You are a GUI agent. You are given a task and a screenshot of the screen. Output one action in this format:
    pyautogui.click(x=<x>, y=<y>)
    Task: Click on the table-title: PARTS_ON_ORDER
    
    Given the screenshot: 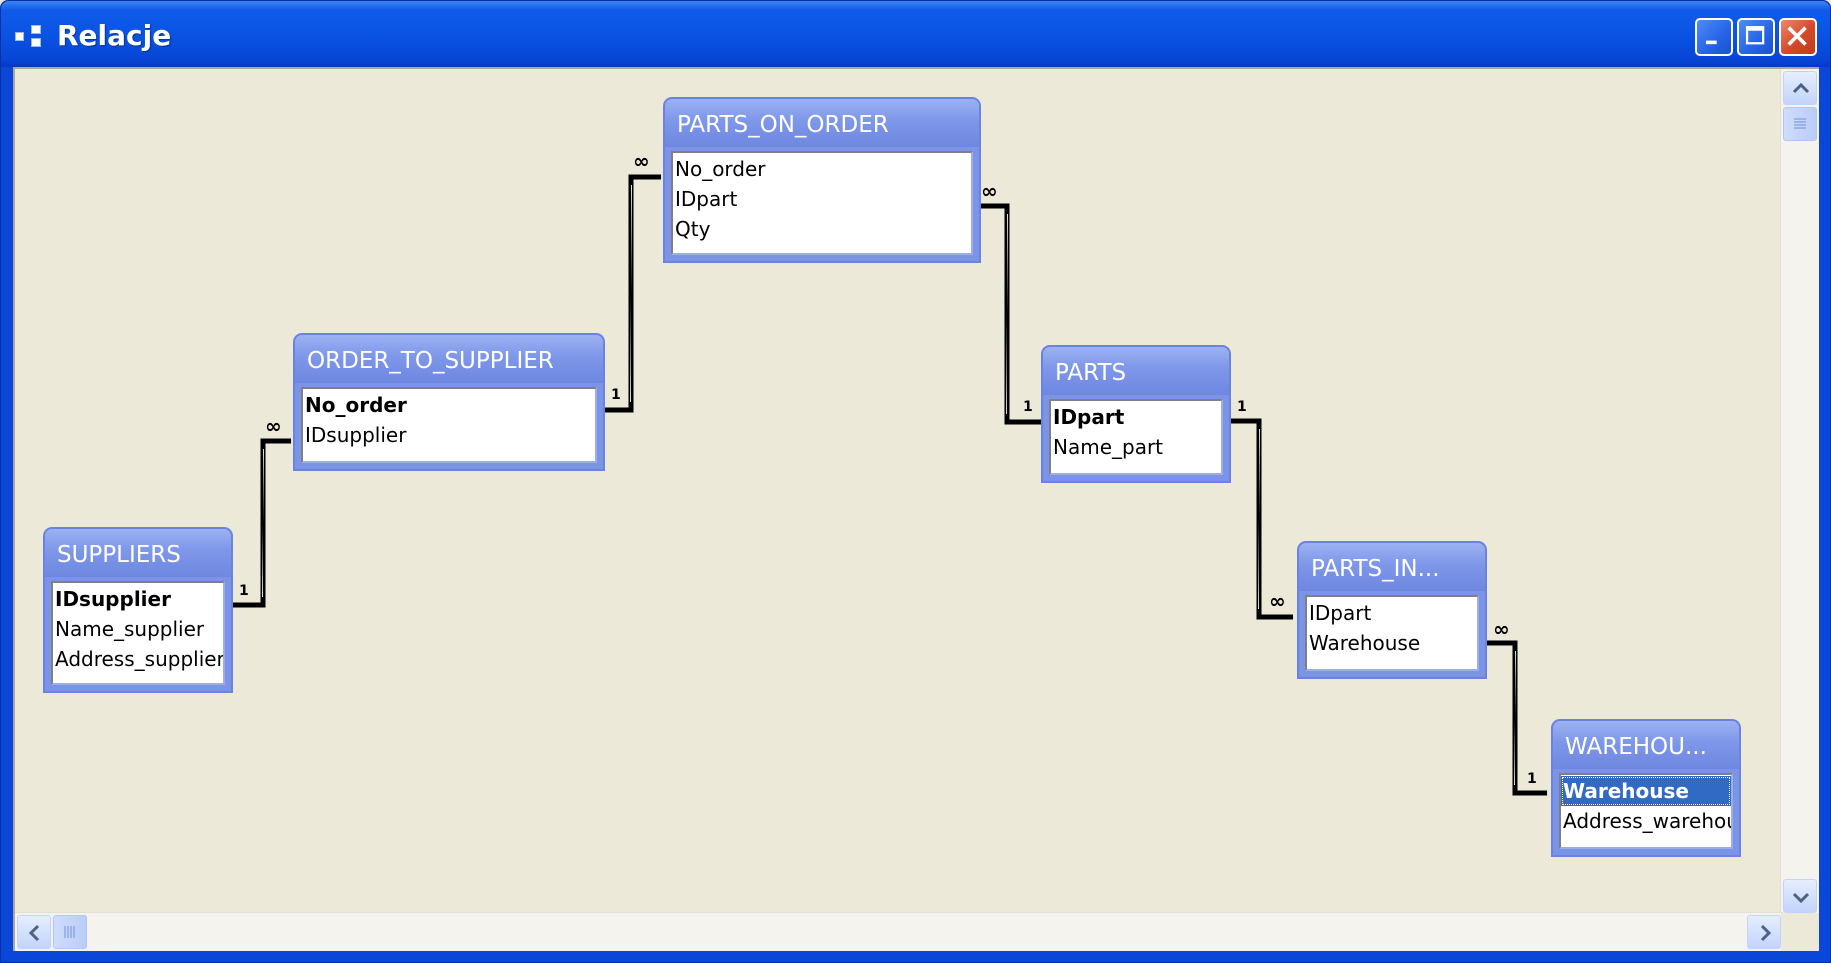 What is the action you would take?
    pyautogui.click(x=783, y=125)
    